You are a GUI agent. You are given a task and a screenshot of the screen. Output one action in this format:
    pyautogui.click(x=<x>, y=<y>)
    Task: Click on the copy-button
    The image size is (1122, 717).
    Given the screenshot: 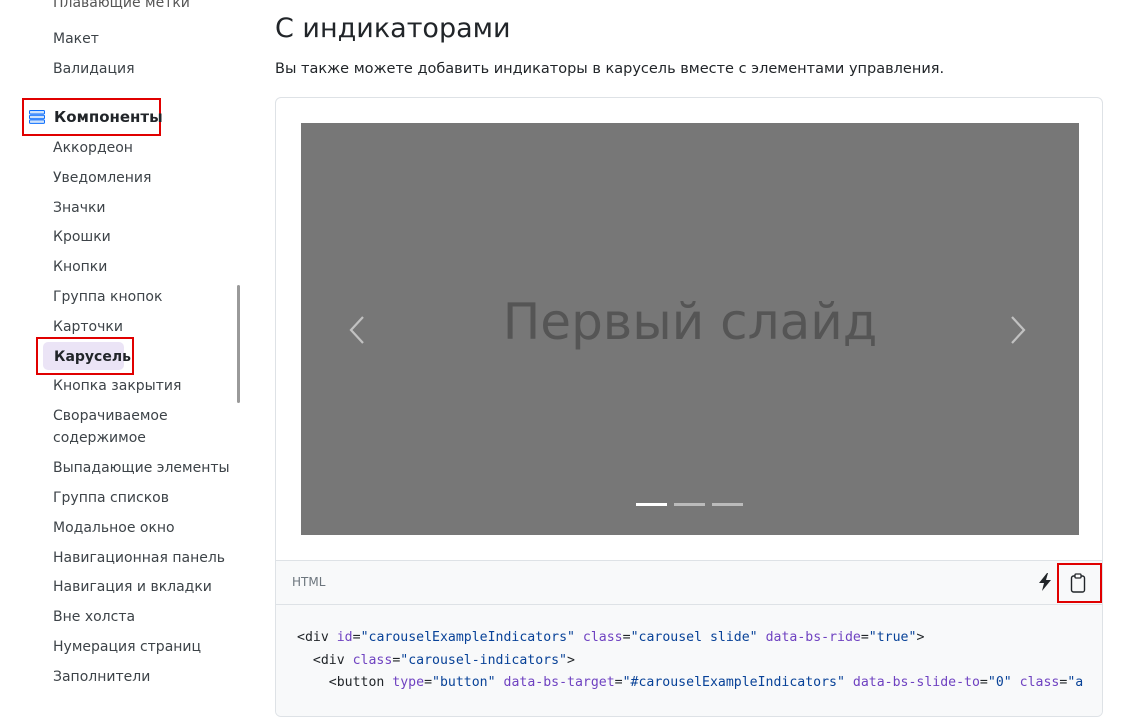 What is the action you would take?
    pyautogui.click(x=1079, y=583)
    